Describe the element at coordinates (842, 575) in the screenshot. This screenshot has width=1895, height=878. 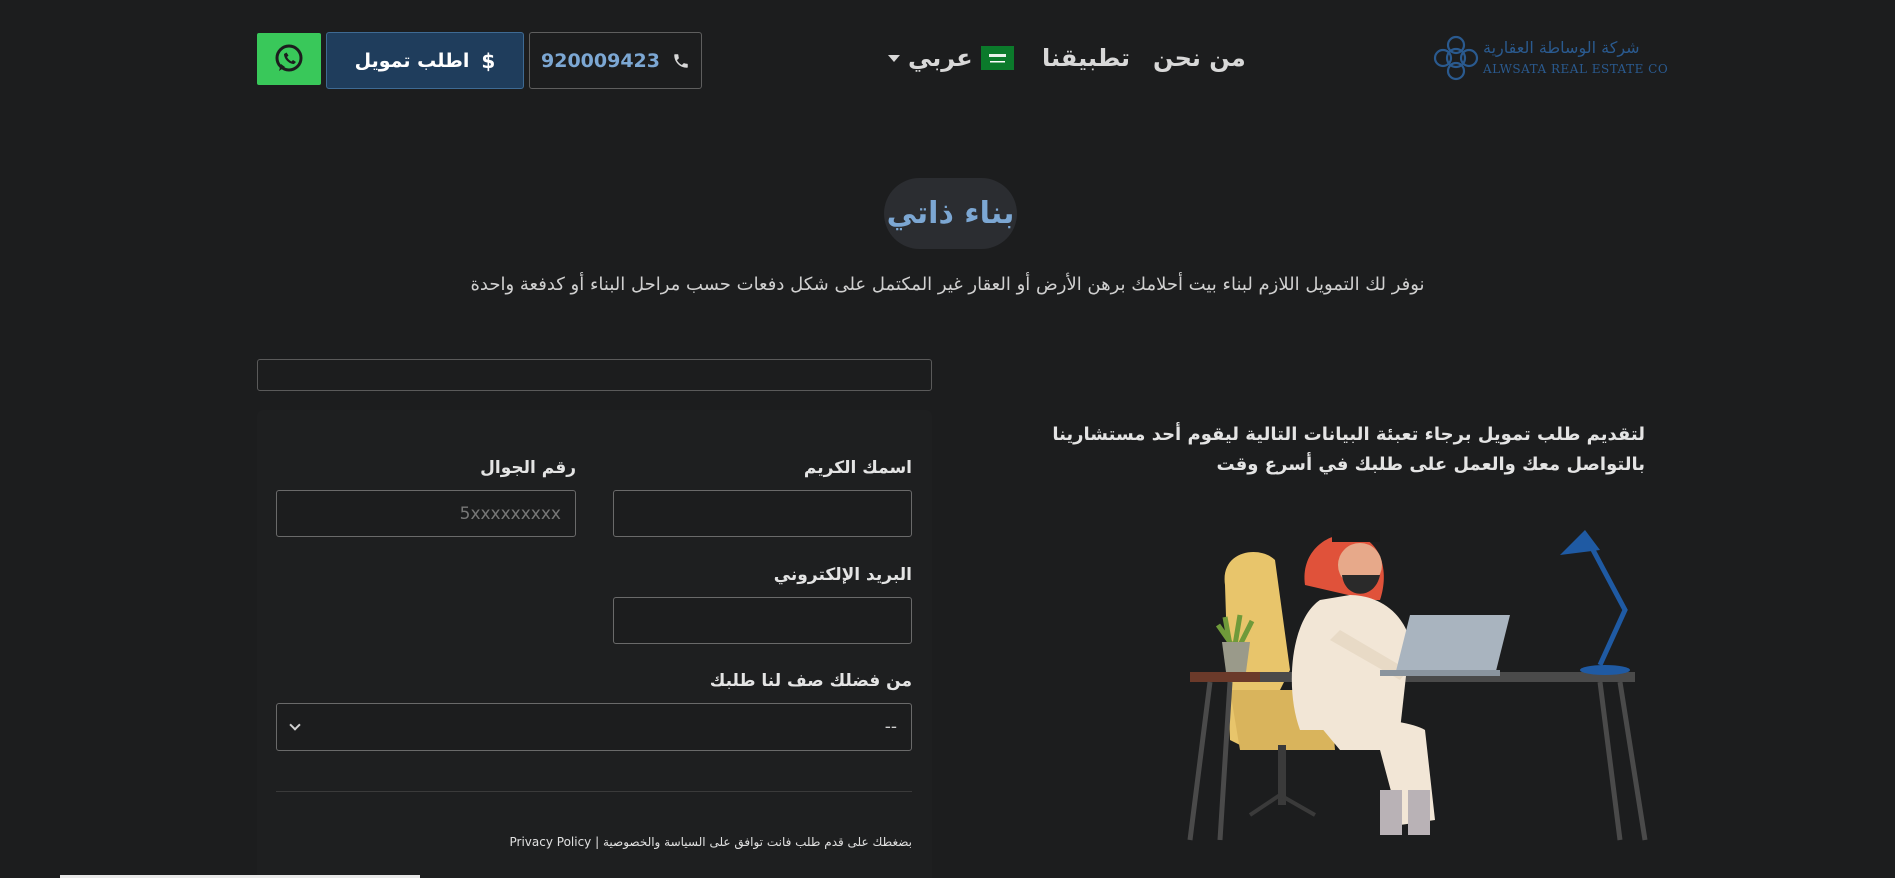
I see `email-label: البريد الإلكتروني` at that location.